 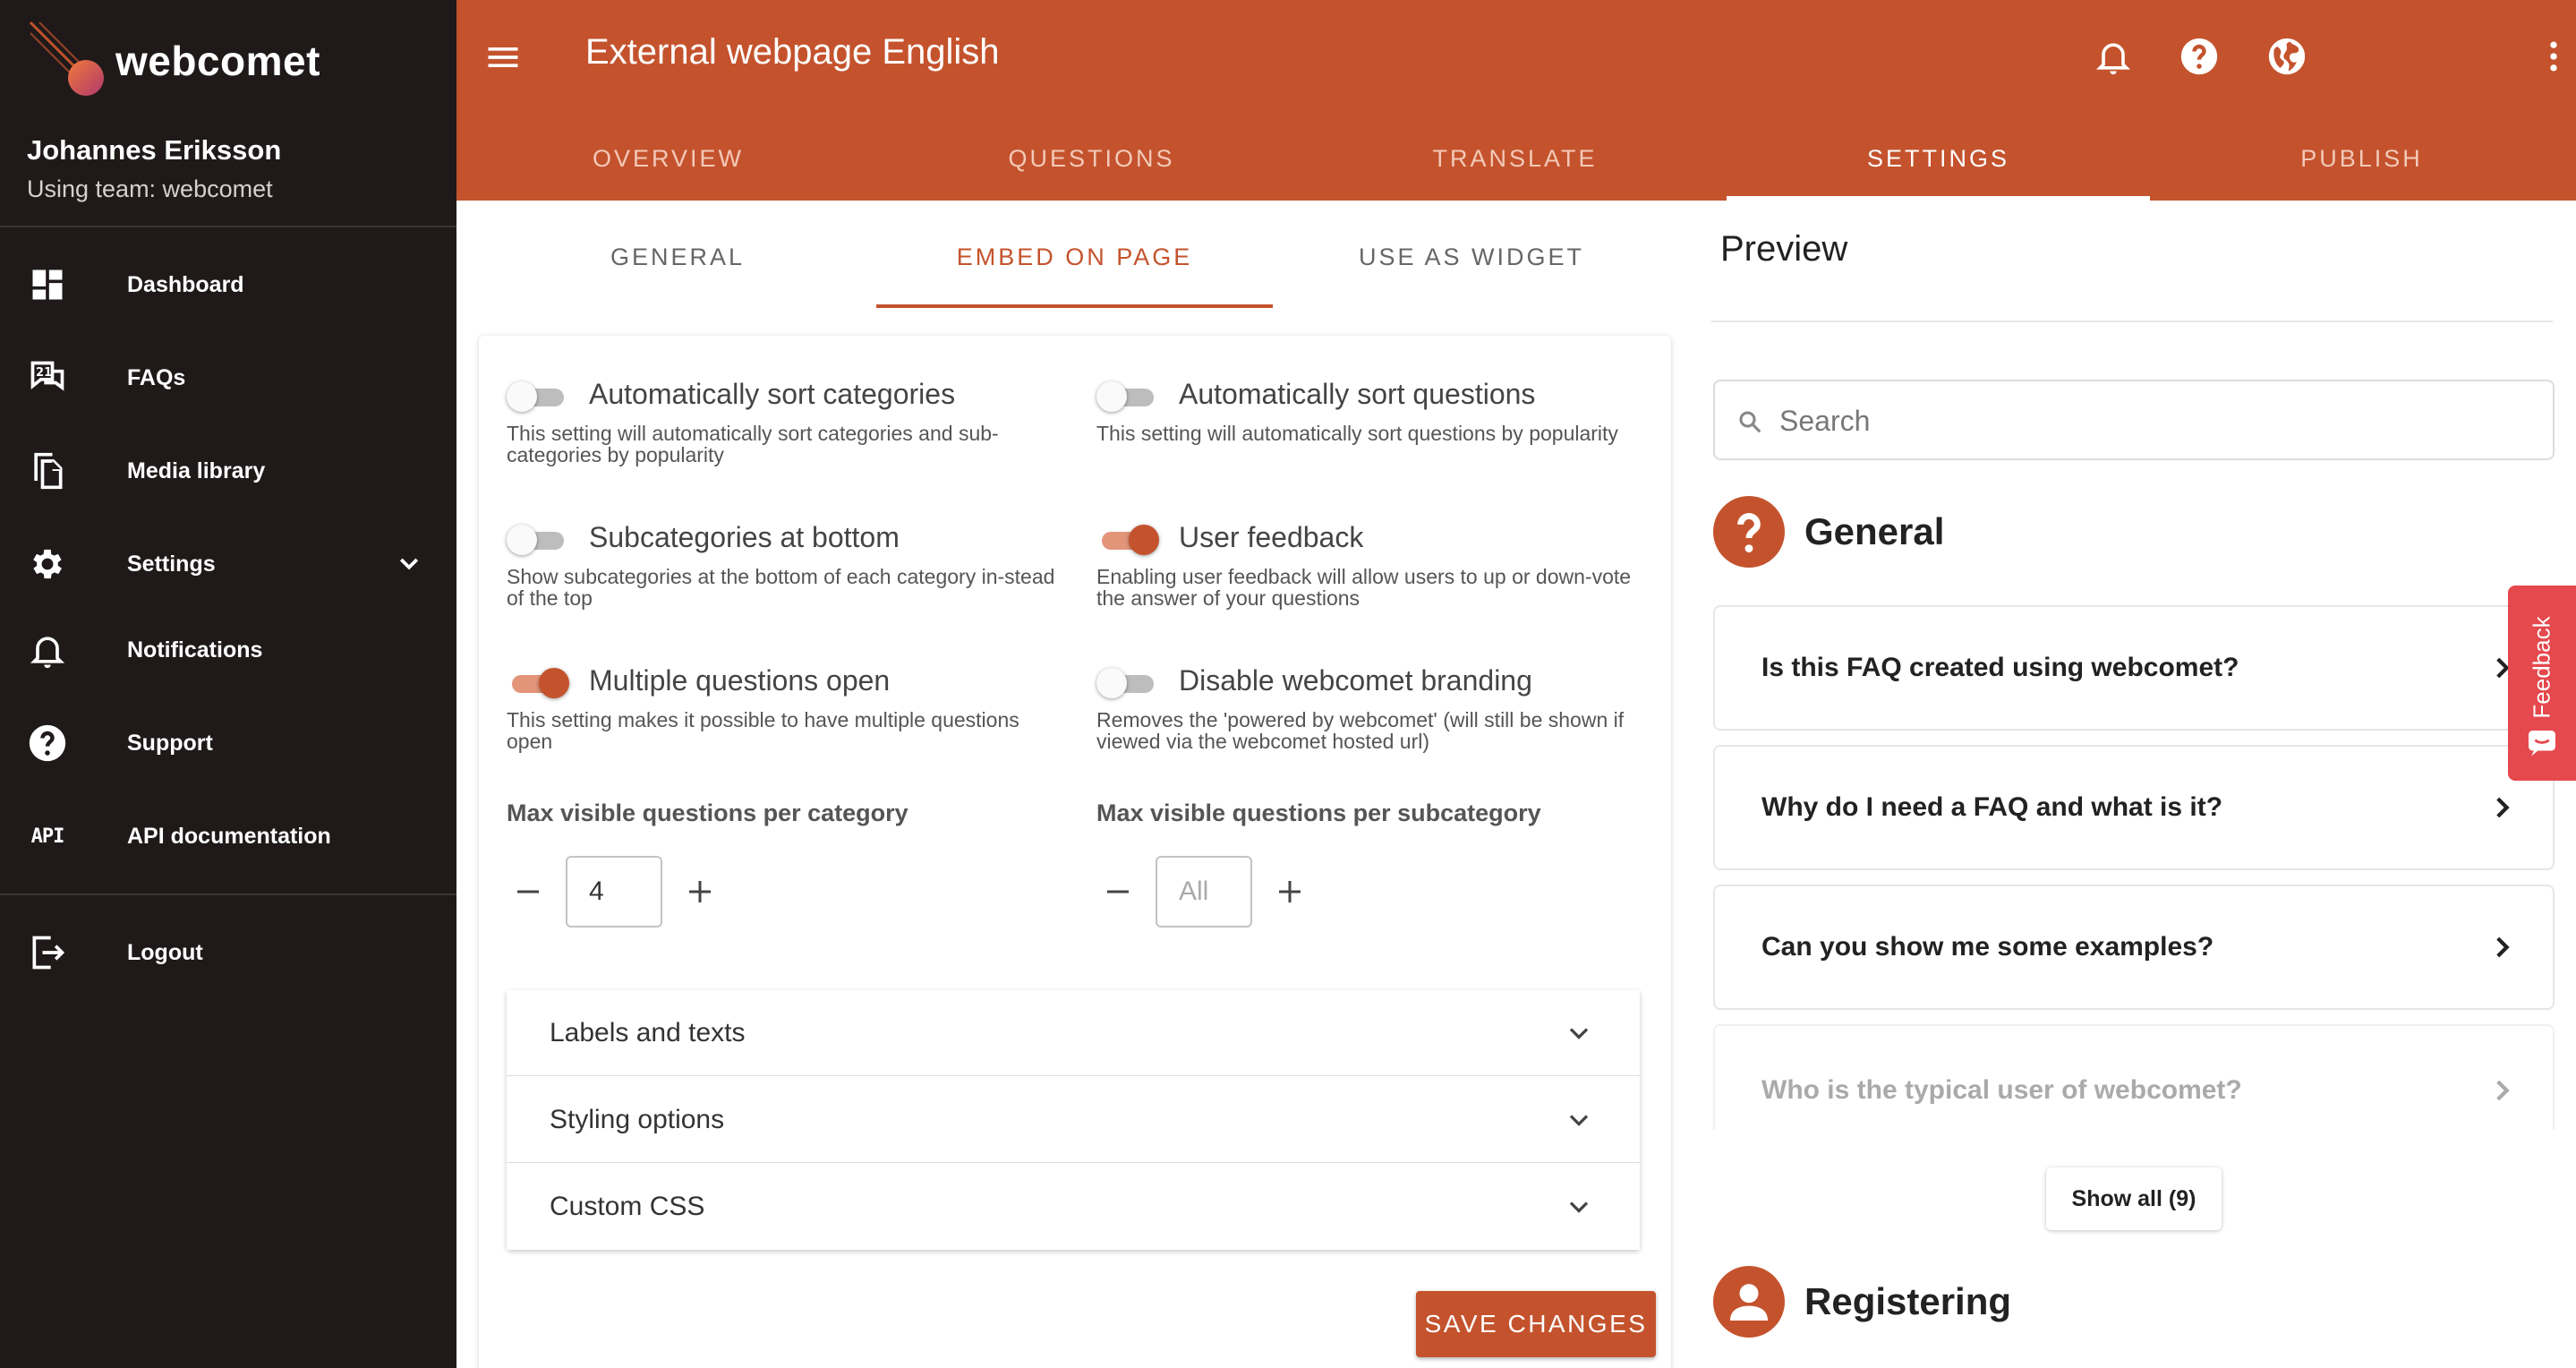 I want to click on faq-question-text: Who is the typical user of webcomet?, so click(x=2001, y=1090).